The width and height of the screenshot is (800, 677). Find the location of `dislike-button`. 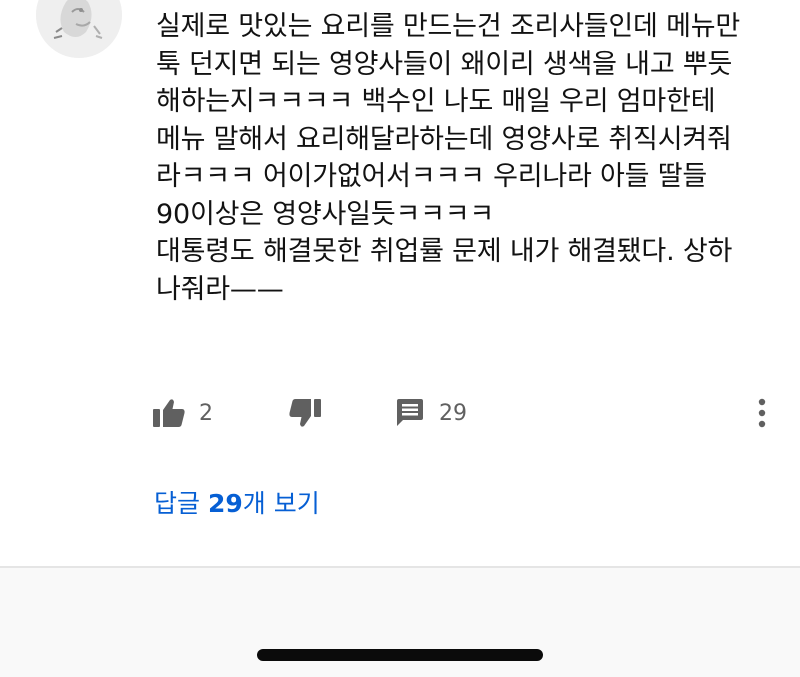

dislike-button is located at coordinates (305, 413).